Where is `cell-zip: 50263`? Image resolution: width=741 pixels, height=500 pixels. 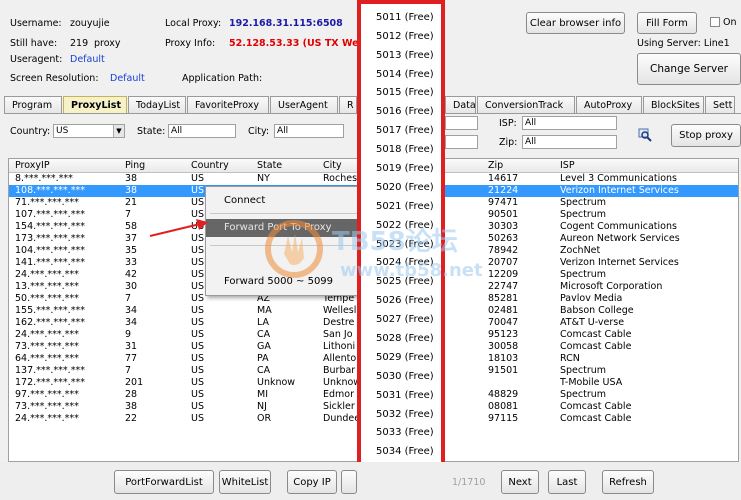
cell-zip: 50263 is located at coordinates (503, 238).